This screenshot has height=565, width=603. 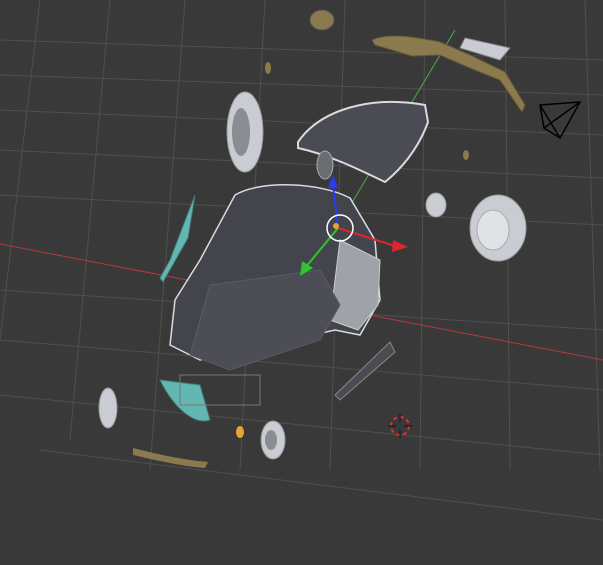 What do you see at coordinates (498, 228) in the screenshot?
I see `wheel-rear-right` at bounding box center [498, 228].